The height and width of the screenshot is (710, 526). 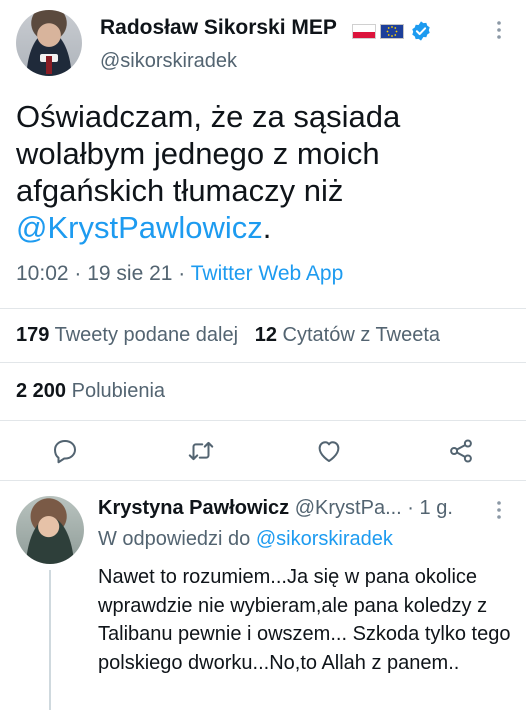 I want to click on share-icon, so click(x=461, y=451).